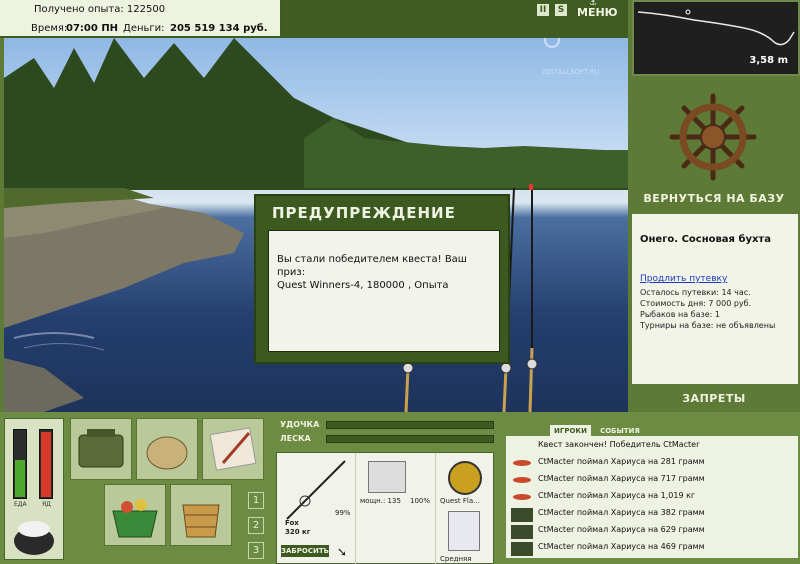  I want to click on reel-slot: мощн.: 135 100%, so click(395, 508).